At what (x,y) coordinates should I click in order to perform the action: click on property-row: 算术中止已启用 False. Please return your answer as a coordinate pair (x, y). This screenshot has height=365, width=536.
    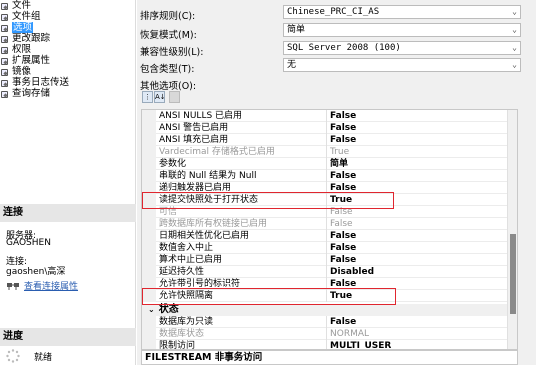
    Looking at the image, I should click on (329, 260).